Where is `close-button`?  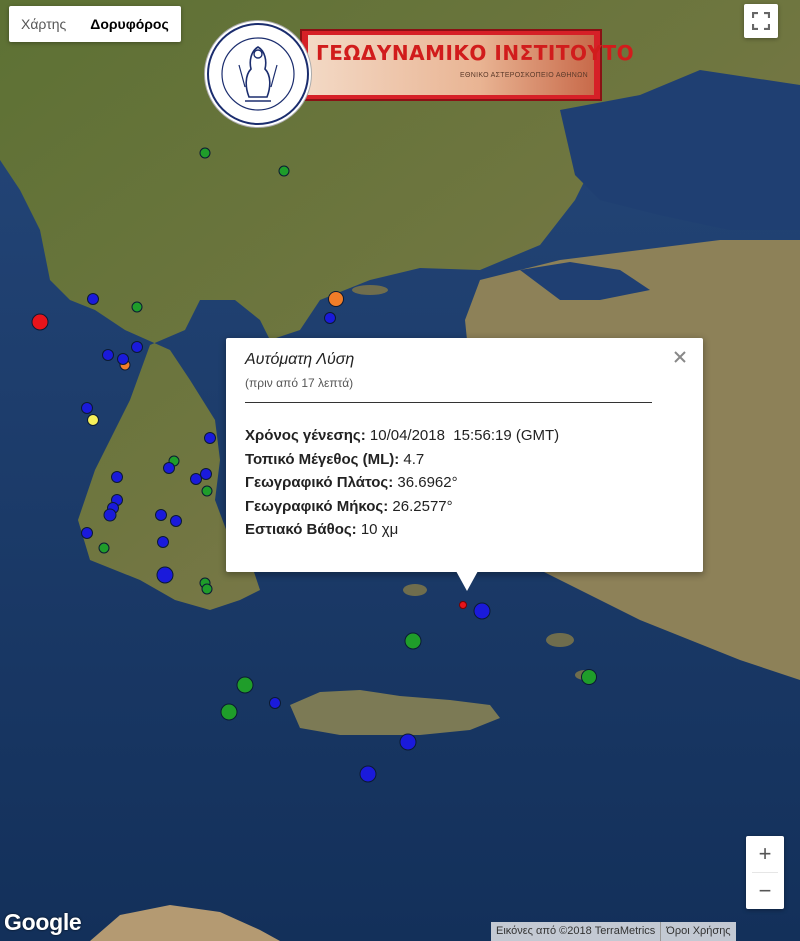
close-button is located at coordinates (680, 357).